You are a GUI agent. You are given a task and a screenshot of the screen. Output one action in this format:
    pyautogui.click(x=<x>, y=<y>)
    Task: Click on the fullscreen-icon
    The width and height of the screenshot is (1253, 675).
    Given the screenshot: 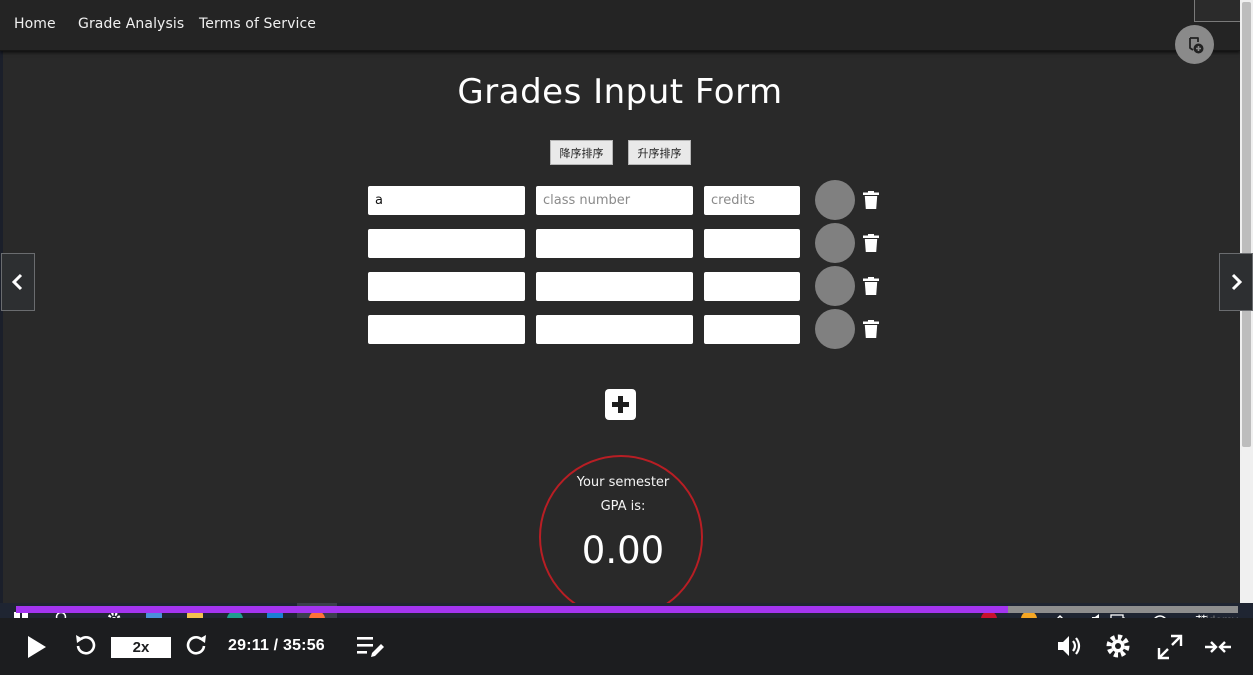 What is the action you would take?
    pyautogui.click(x=1170, y=647)
    